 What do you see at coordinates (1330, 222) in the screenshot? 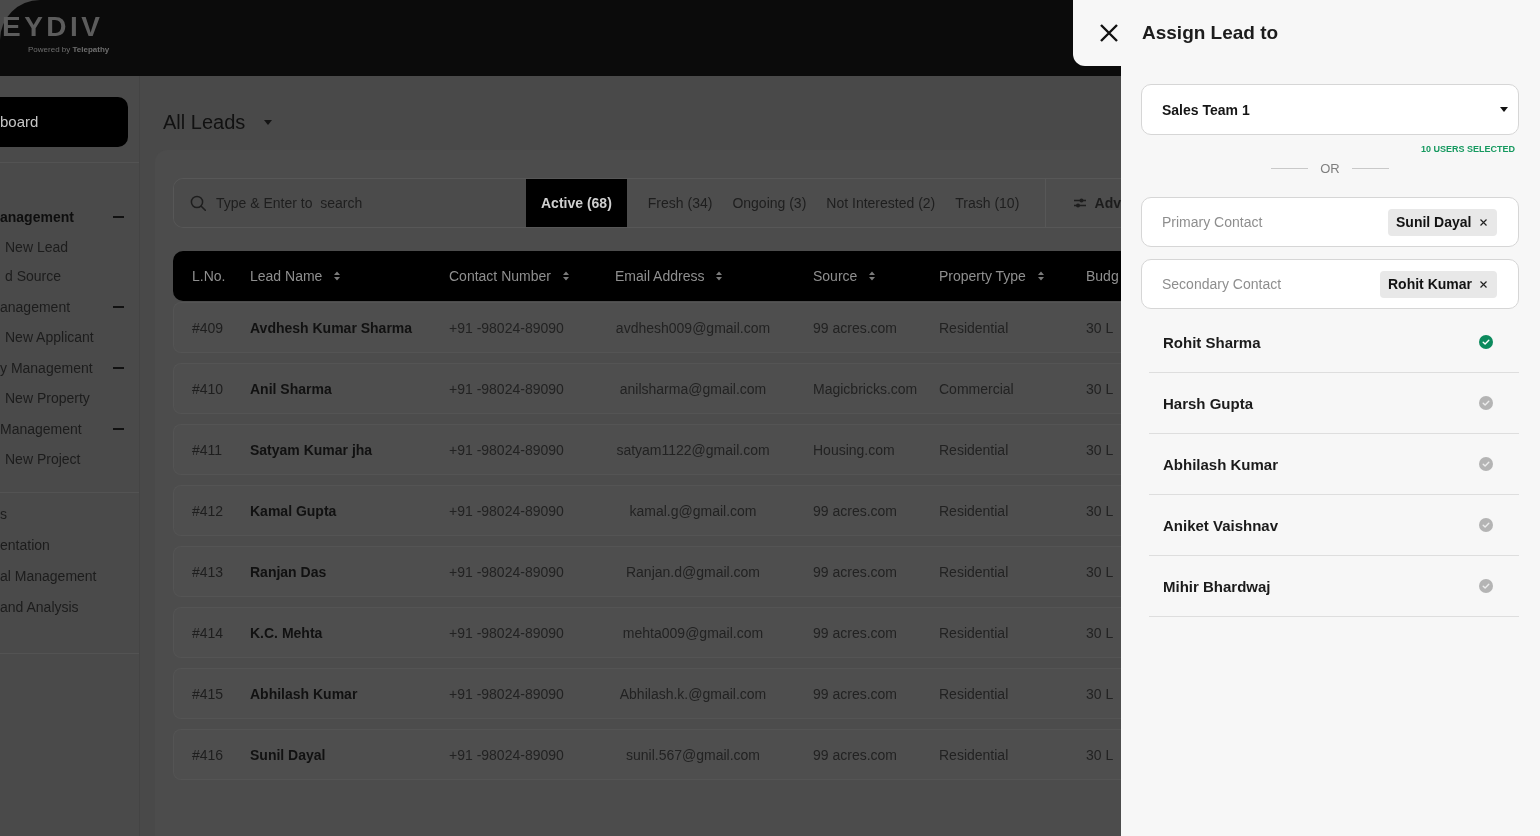
I see `contact-field: Primary Contact Sunil Dayal` at bounding box center [1330, 222].